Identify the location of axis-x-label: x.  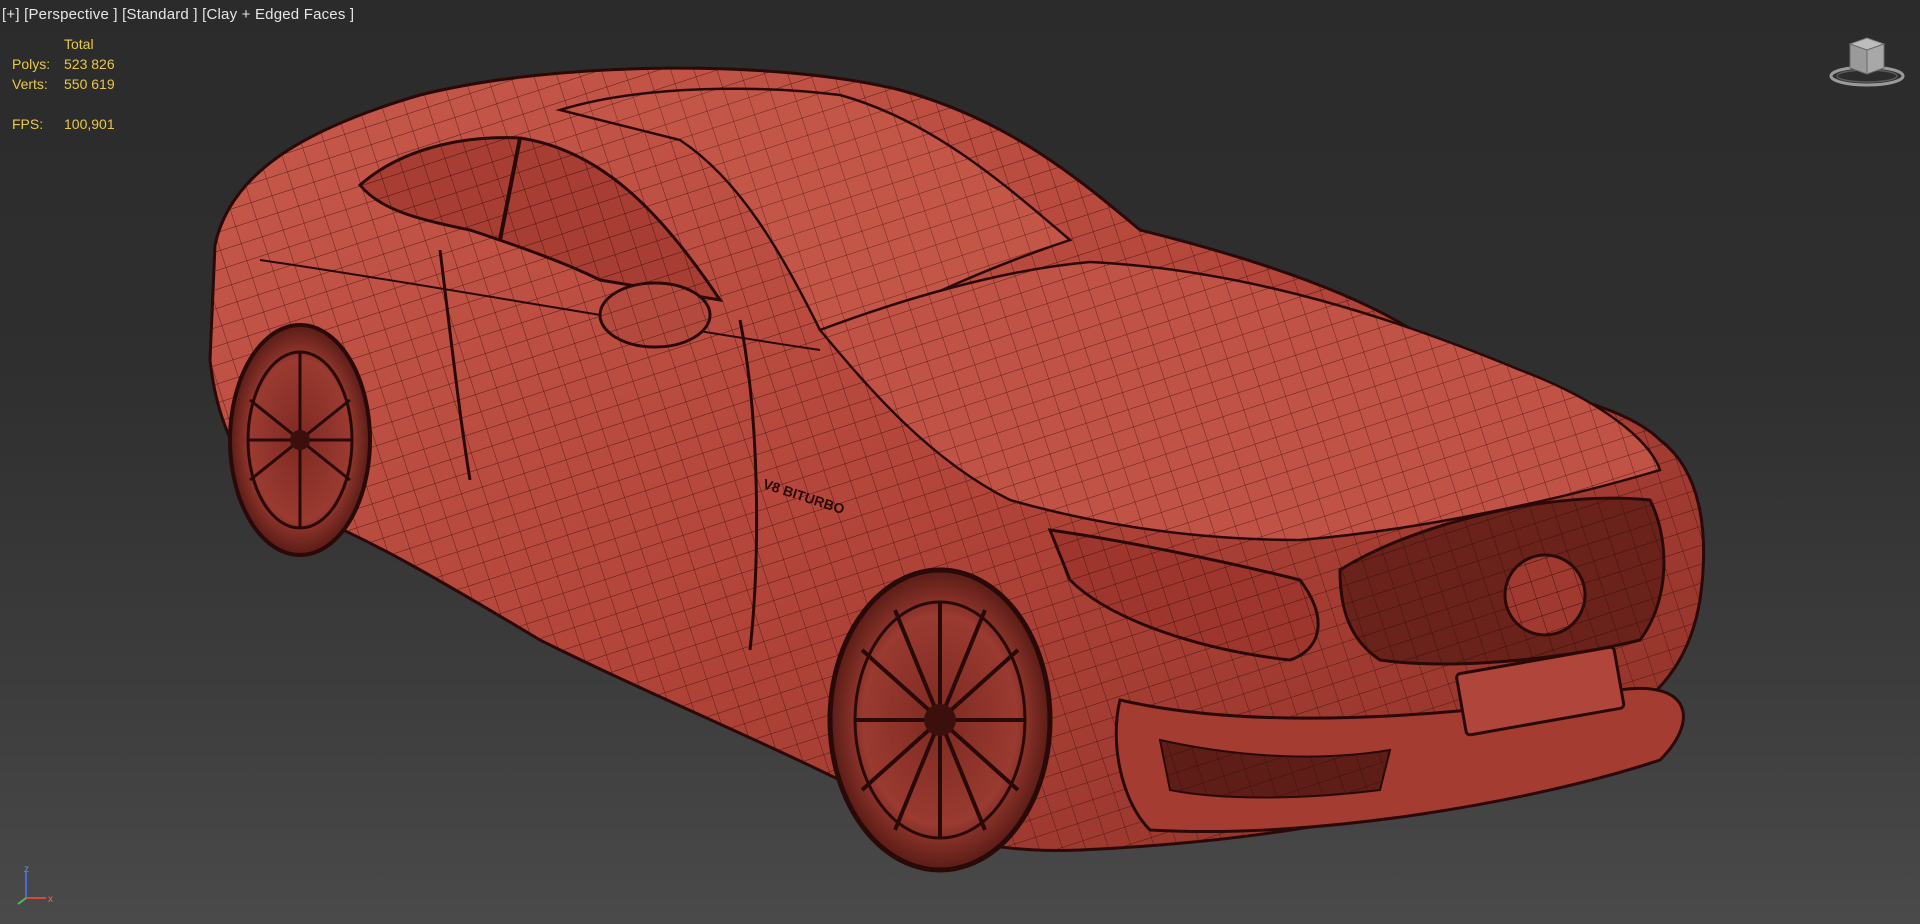
(50, 899).